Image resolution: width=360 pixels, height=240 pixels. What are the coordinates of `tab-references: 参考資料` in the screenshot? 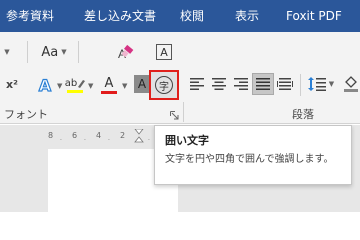 It's located at (30, 16).